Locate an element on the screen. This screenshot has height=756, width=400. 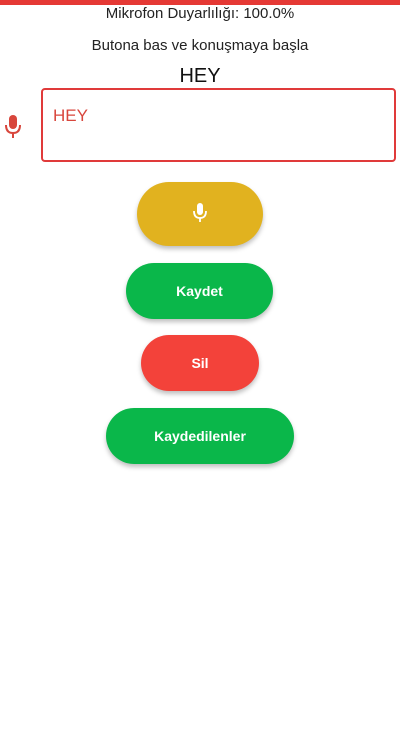
instruction-text: Butona bas ve konuşmaya başla is located at coordinates (200, 45).